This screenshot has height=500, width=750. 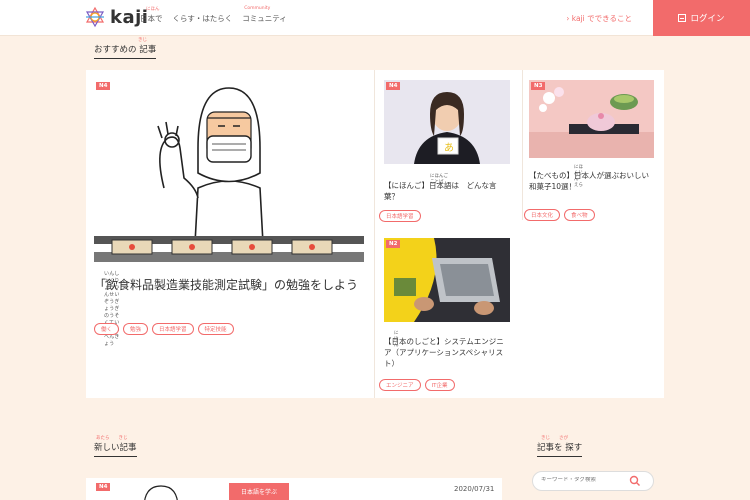 I want to click on search-icon, so click(x=635, y=481).